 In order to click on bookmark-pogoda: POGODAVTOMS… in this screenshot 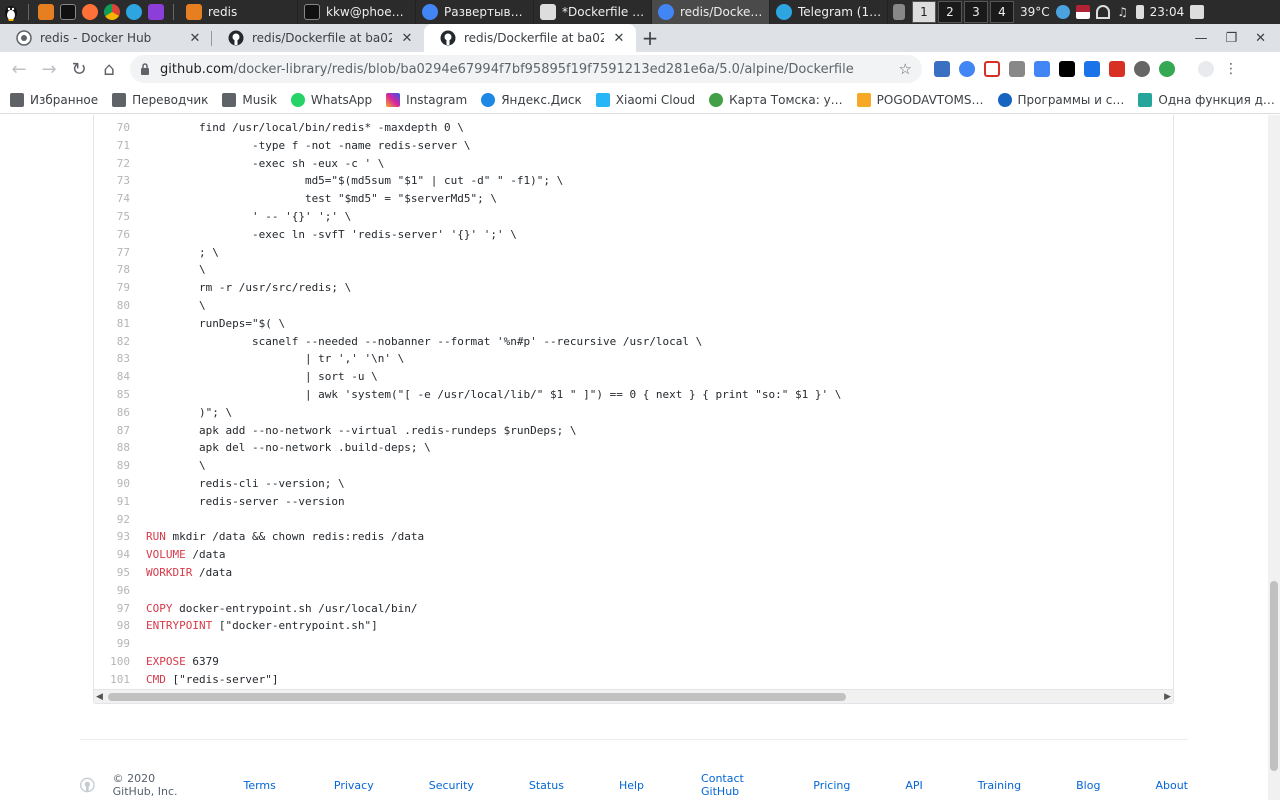, I will do `click(920, 99)`.